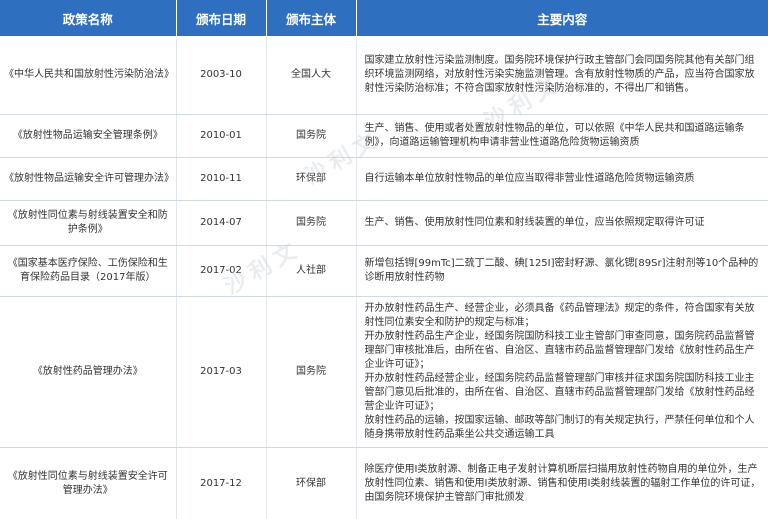  What do you see at coordinates (221, 271) in the screenshot?
I see `issue-date: 2017-02` at bounding box center [221, 271].